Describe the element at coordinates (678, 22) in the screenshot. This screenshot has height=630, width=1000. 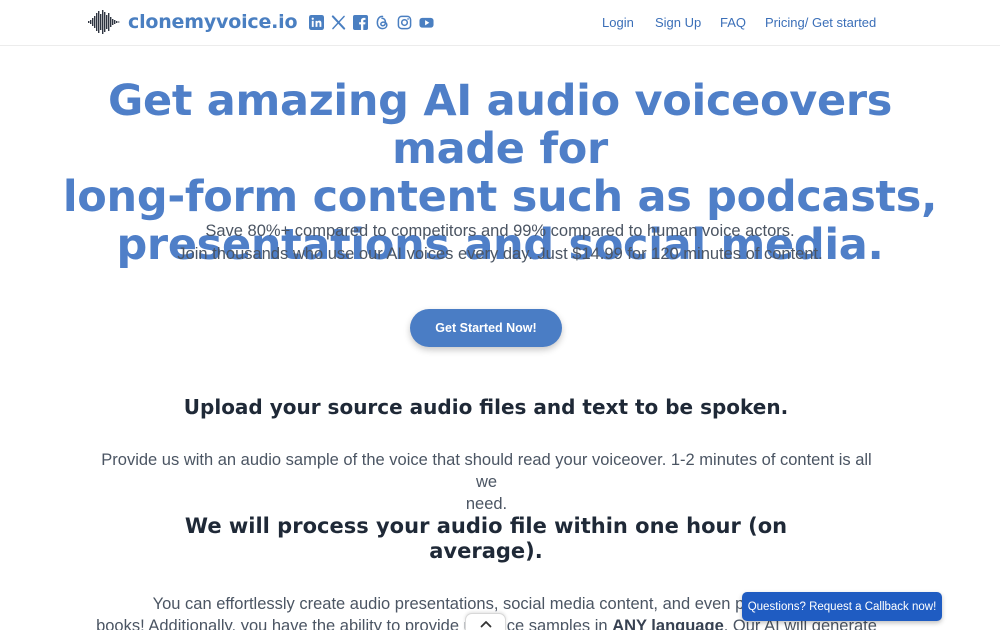
I see `nav-signup: Sign Up` at that location.